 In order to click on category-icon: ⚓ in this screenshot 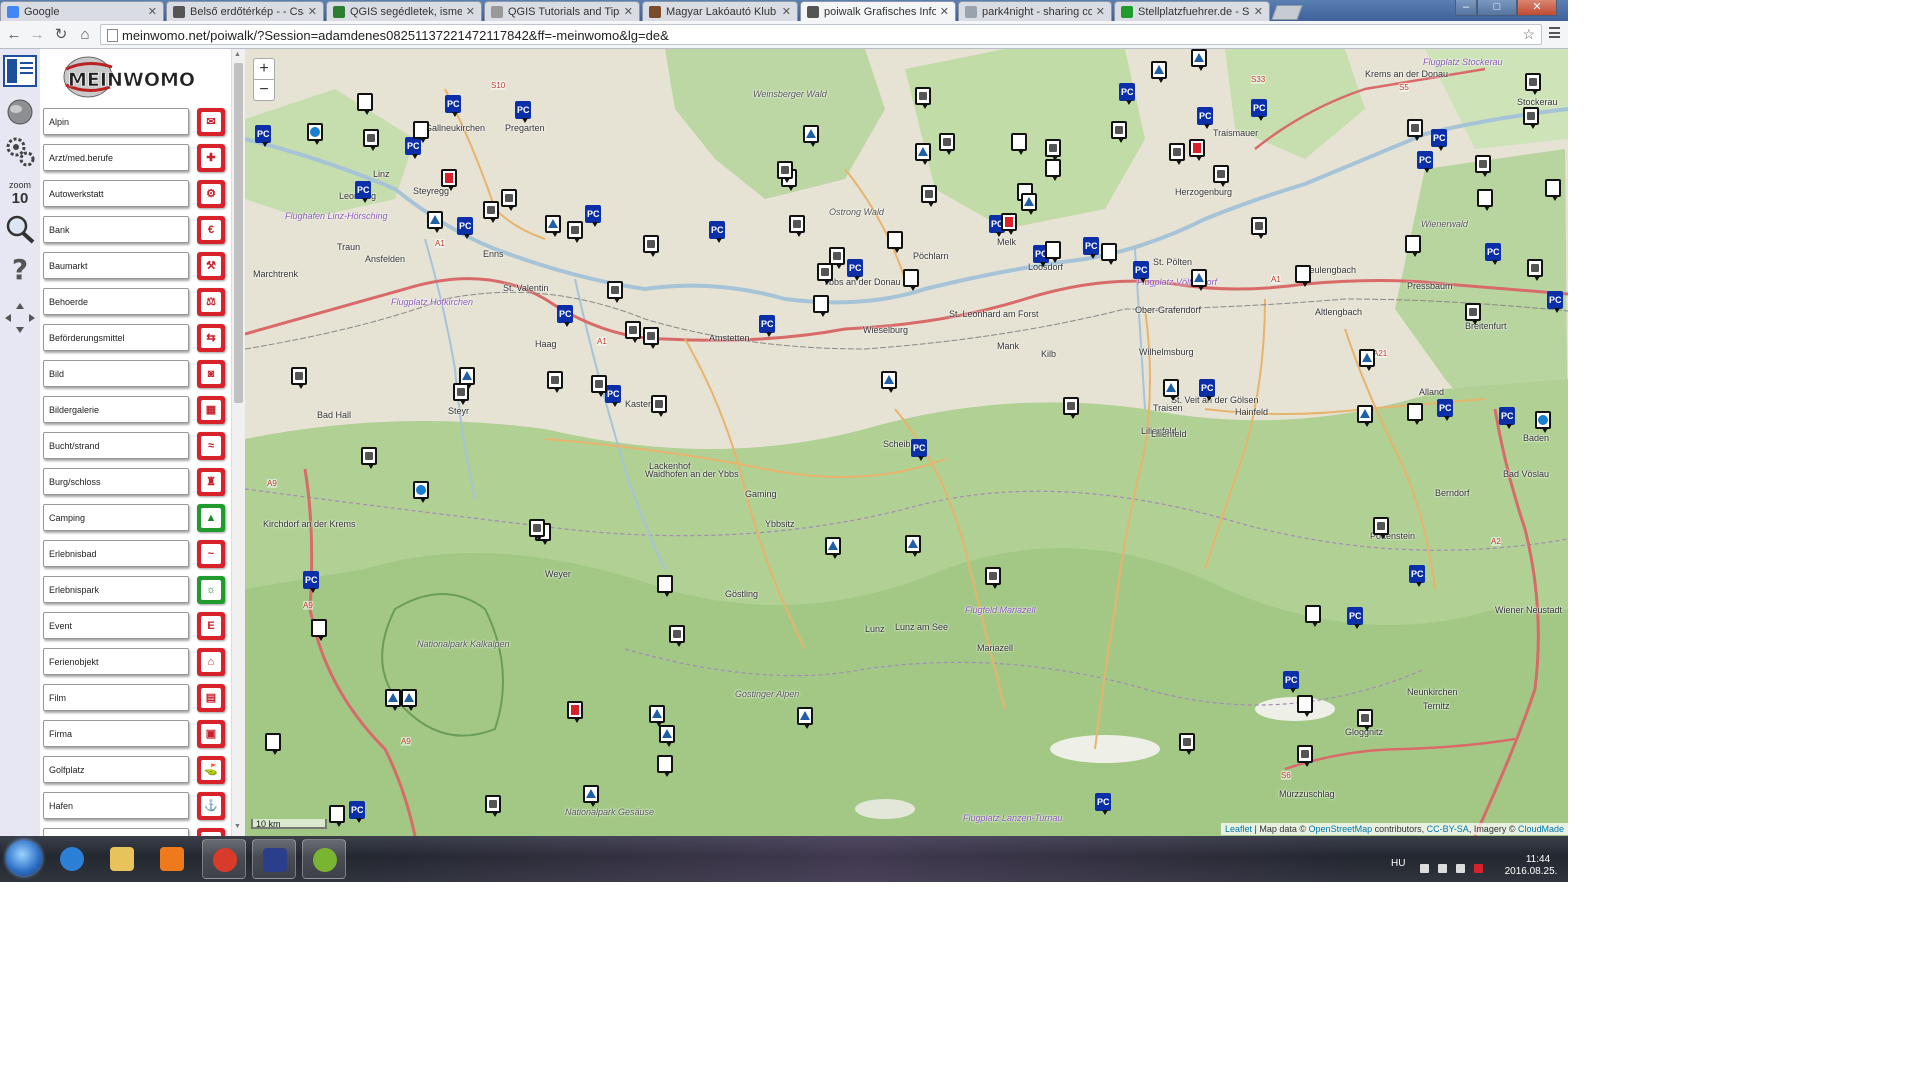, I will do `click(211, 806)`.